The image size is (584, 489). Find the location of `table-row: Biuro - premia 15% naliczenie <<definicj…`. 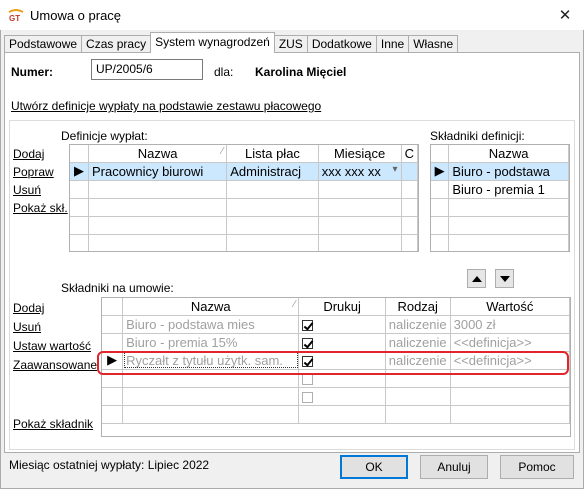

table-row: Biuro - premia 15% naliczenie <<definicj… is located at coordinates (336, 342).